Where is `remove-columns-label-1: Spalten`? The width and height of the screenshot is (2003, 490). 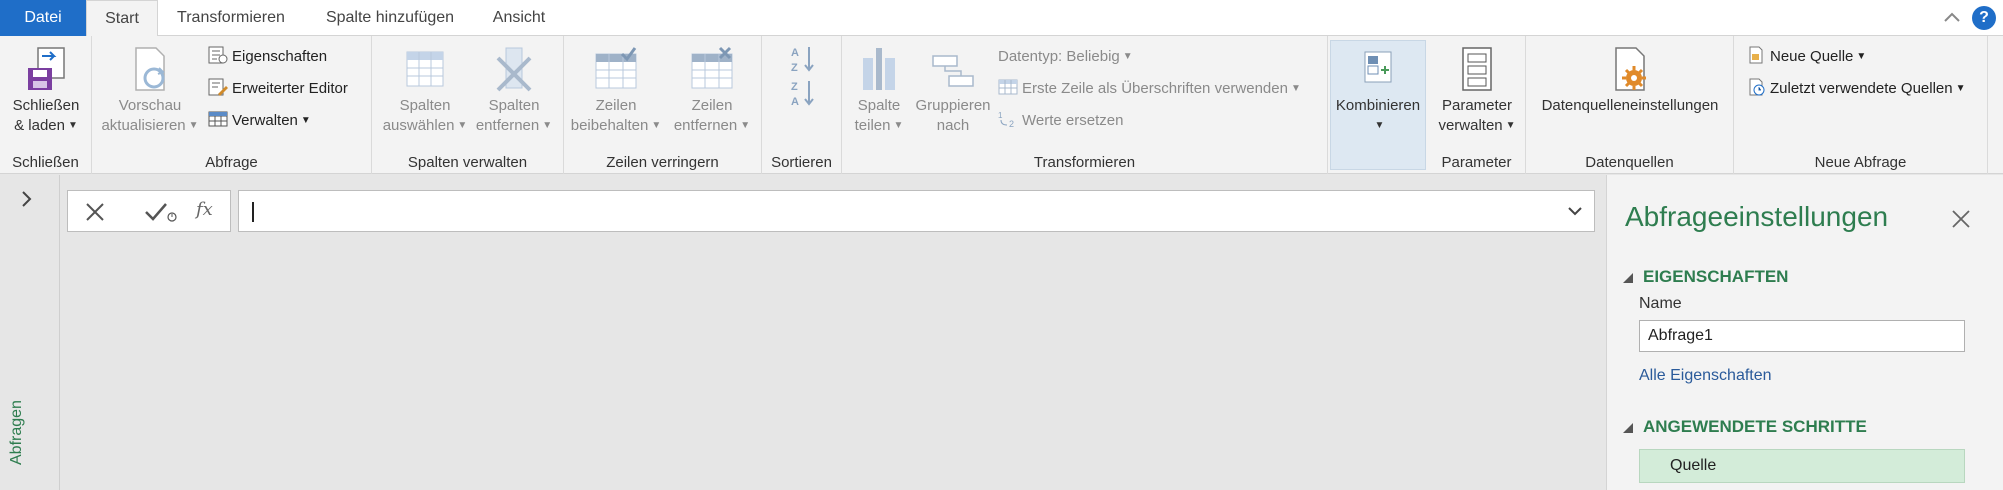
remove-columns-label-1: Spalten is located at coordinates (514, 105).